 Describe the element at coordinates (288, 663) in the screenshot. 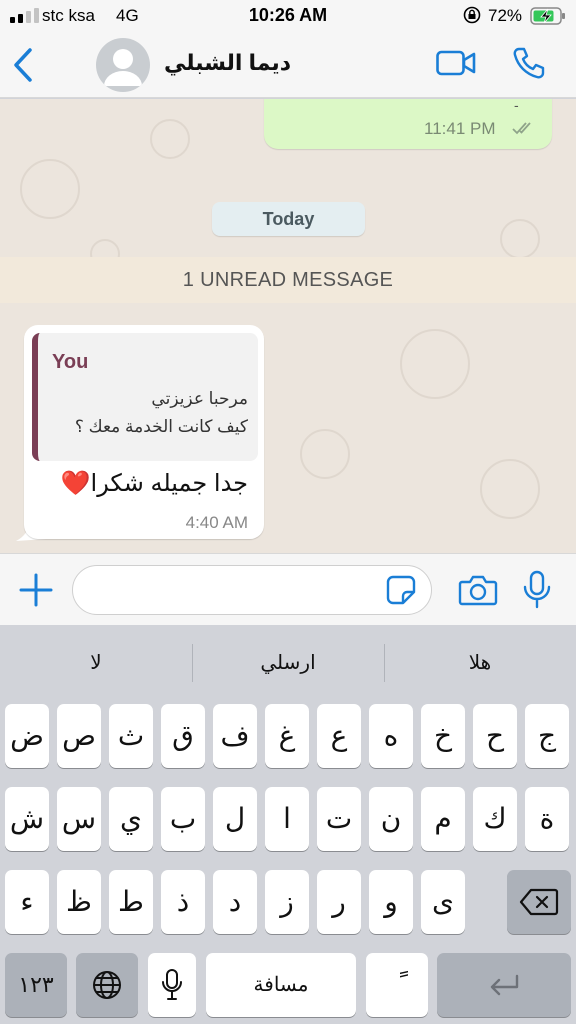

I see `suggestion-2: ارسلي` at that location.